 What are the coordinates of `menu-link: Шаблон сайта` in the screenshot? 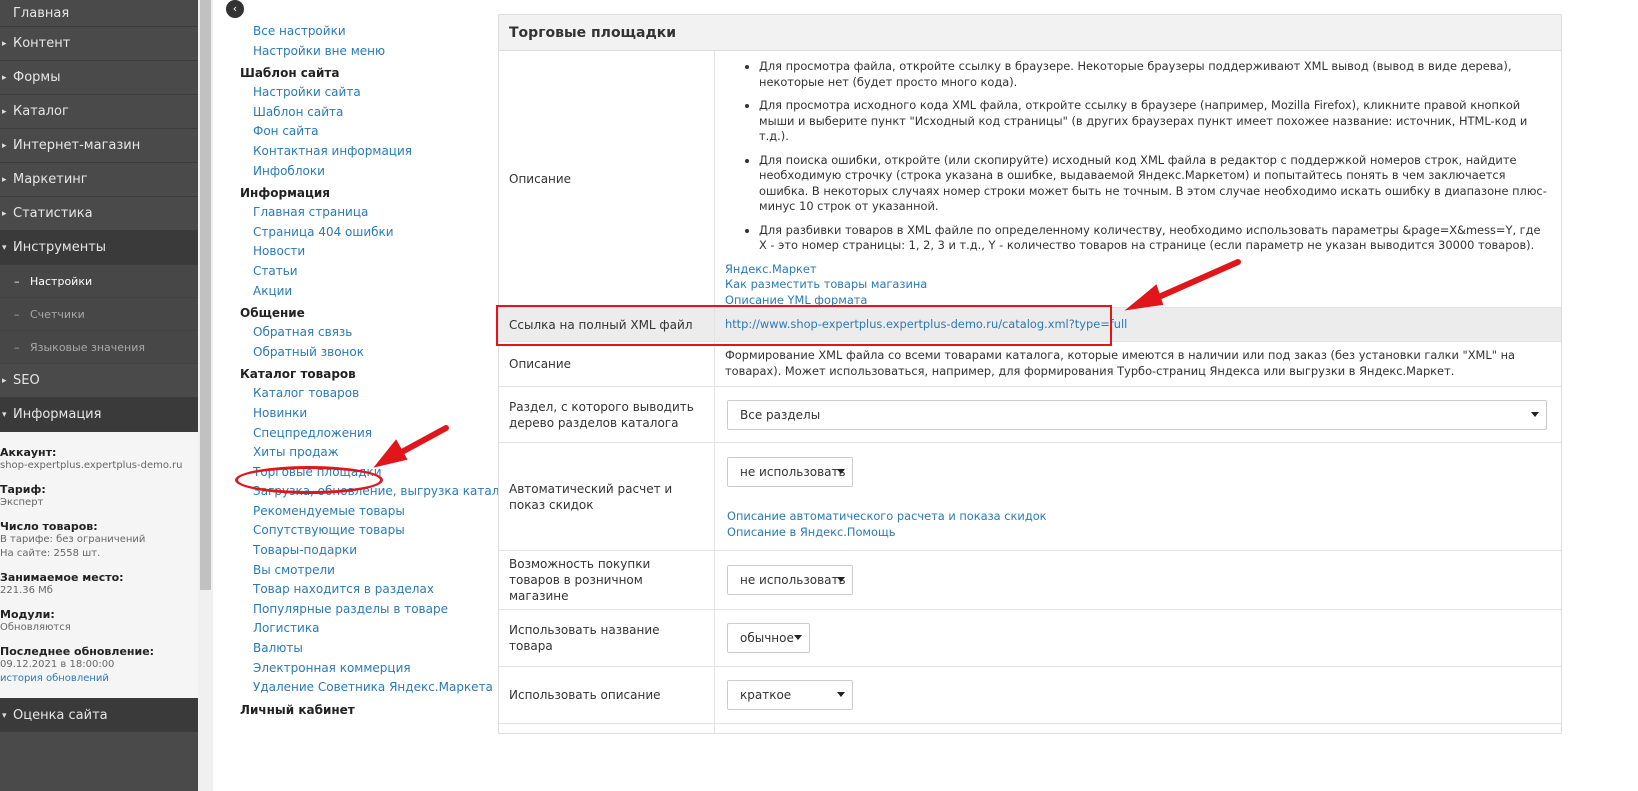 It's located at (365, 113).